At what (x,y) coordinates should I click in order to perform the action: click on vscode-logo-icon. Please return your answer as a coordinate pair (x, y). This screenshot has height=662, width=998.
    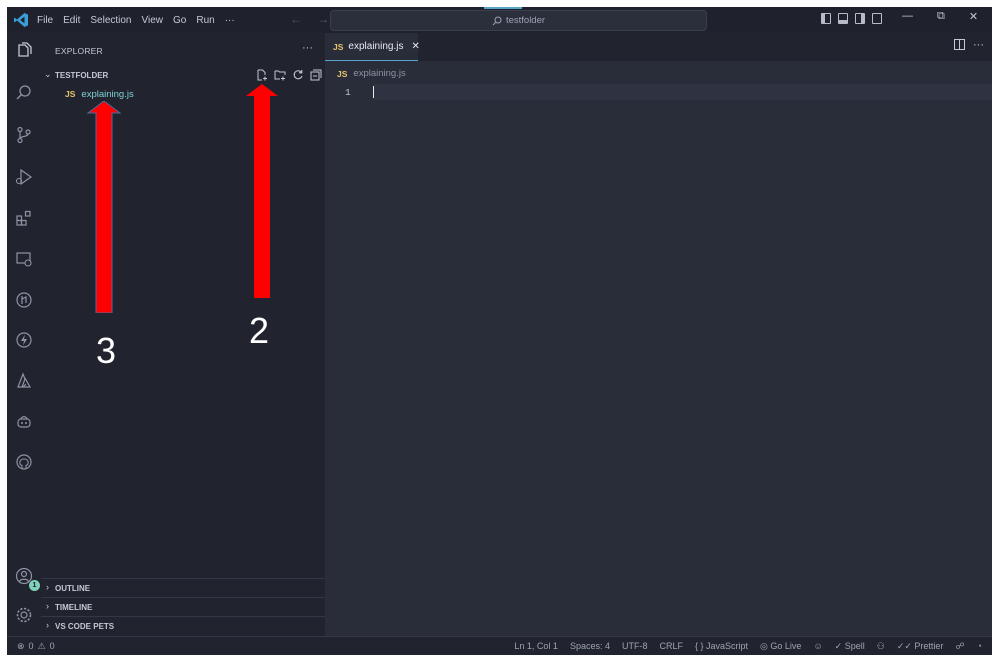
    Looking at the image, I should click on (21, 20).